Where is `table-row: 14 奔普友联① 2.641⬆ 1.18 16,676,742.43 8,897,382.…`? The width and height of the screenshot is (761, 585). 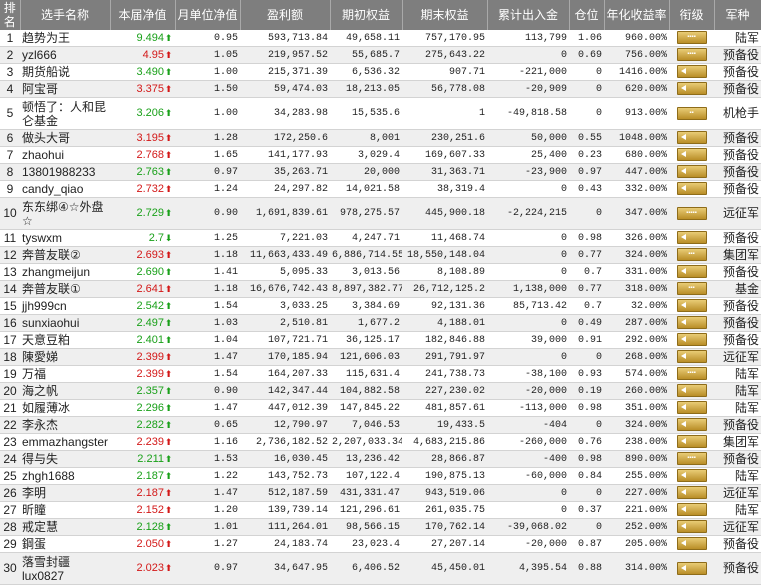
table-row: 14 奔普友联① 2.641⬆ 1.18 16,676,742.43 8,897,382.… is located at coordinates (380, 289).